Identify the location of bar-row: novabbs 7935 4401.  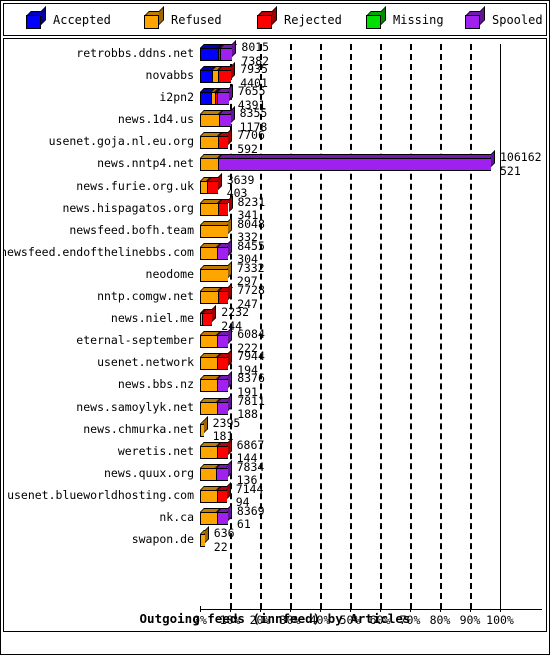
(275, 75).